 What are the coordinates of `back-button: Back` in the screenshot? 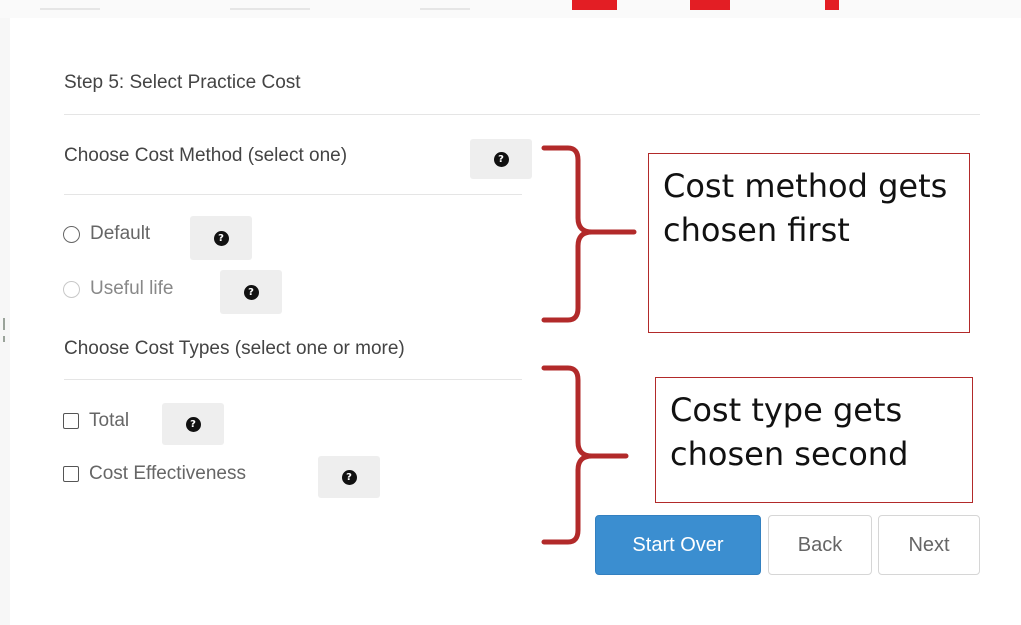 It's located at (820, 545).